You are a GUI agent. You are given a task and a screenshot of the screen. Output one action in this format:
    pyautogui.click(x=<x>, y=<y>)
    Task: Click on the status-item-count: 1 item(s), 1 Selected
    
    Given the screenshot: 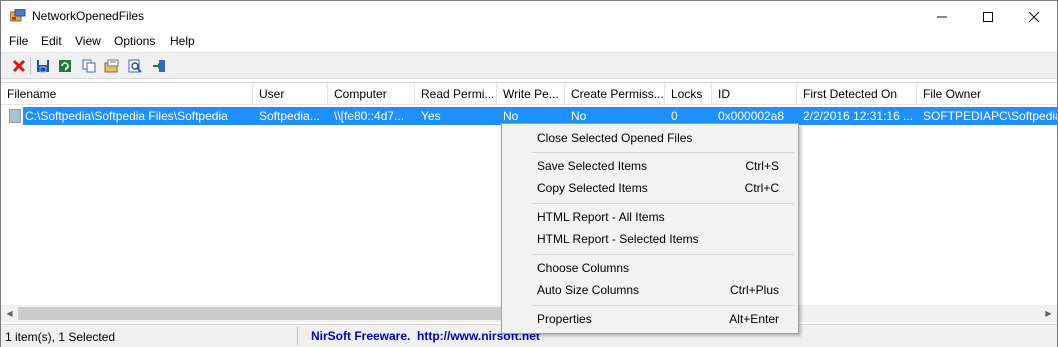 What is the action you would take?
    pyautogui.click(x=60, y=337)
    